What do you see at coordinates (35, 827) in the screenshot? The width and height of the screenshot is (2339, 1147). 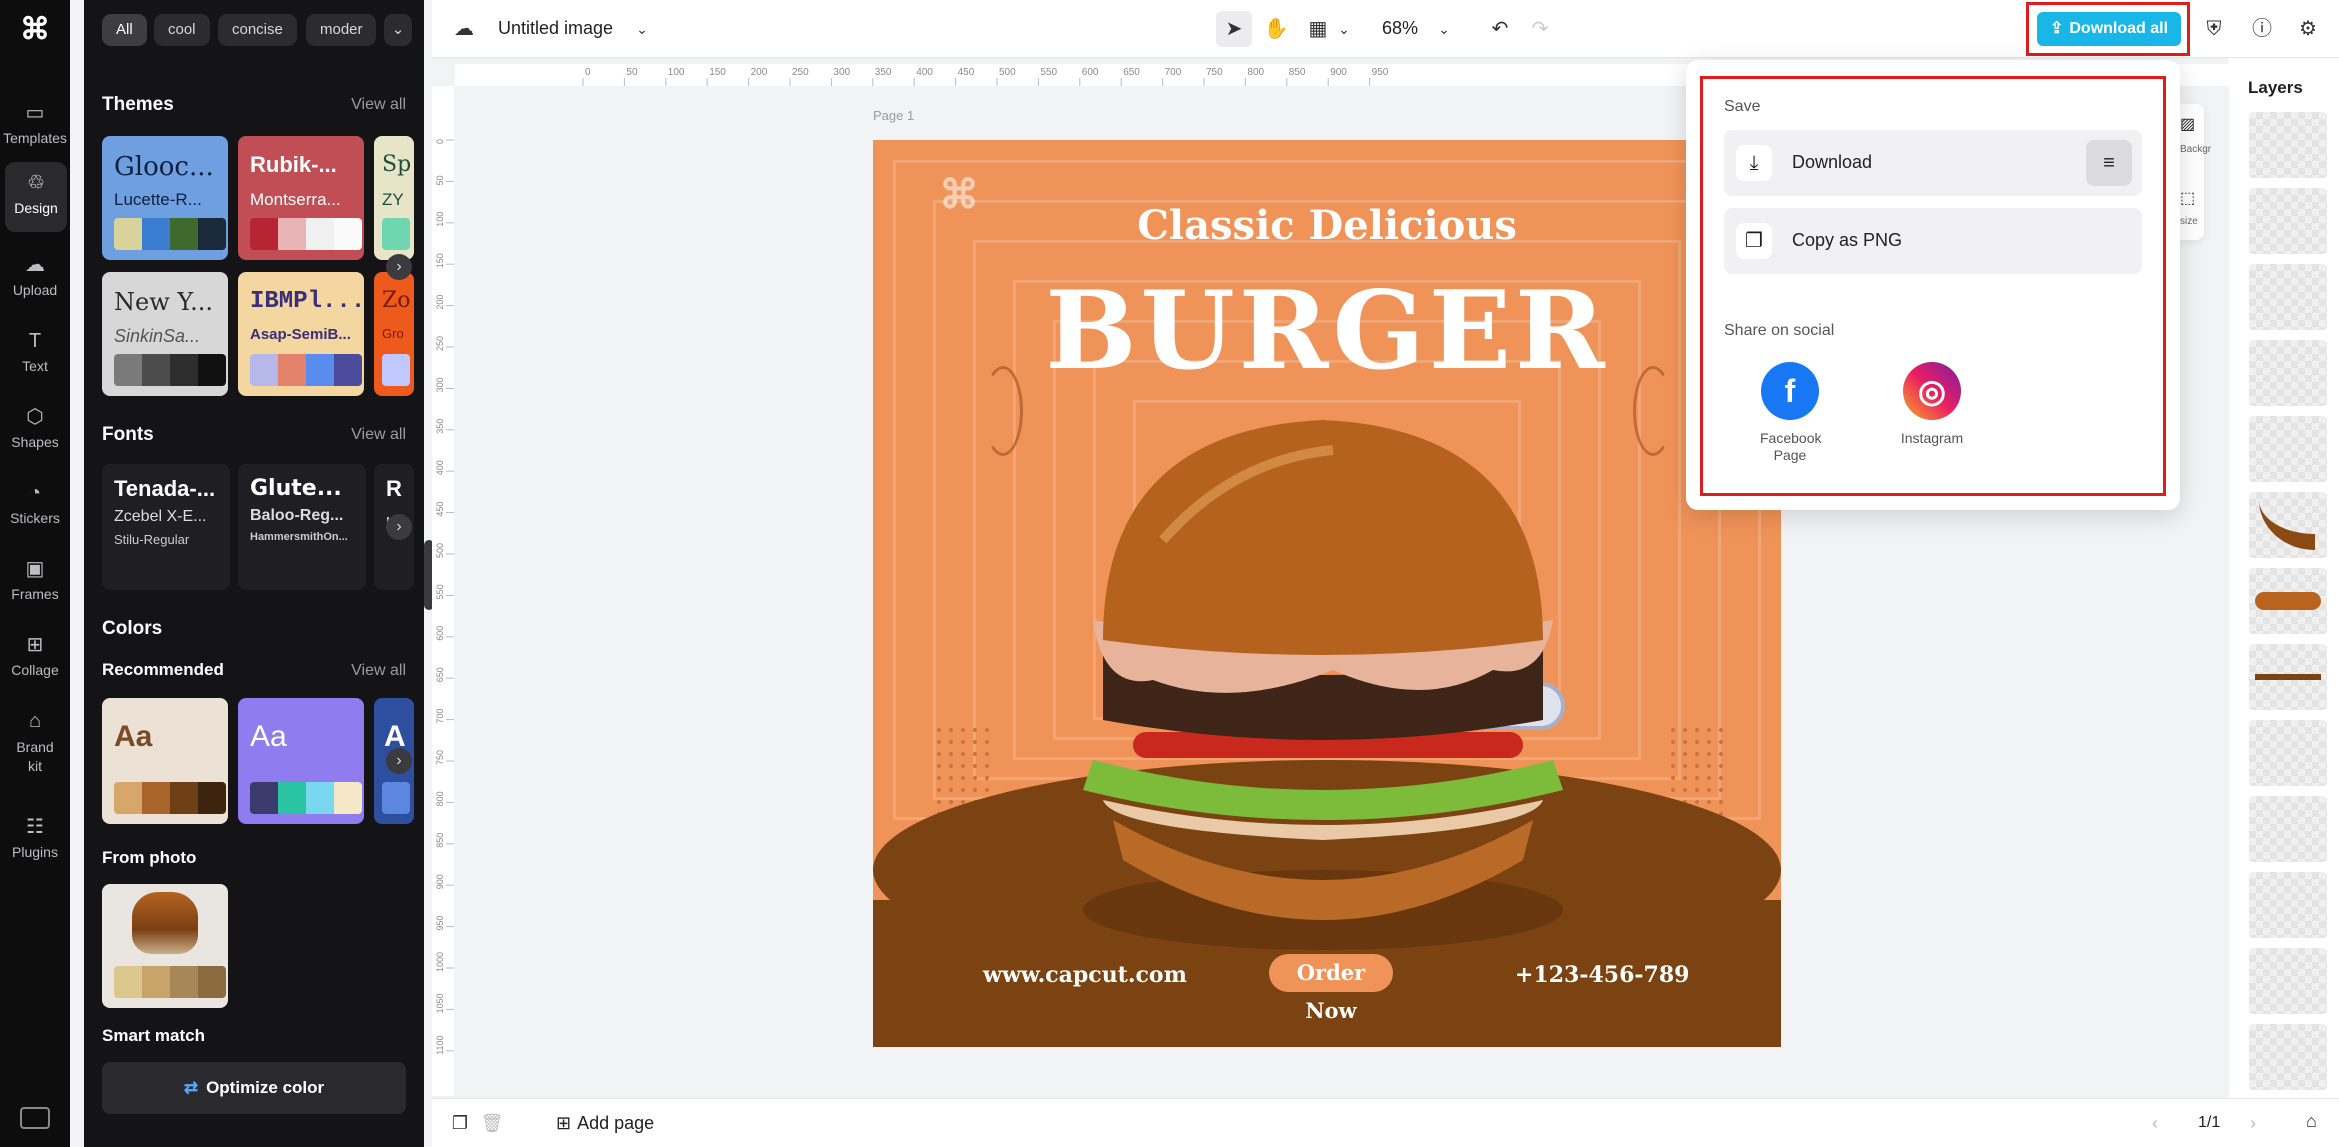 I see `plugins-icon: ☷` at bounding box center [35, 827].